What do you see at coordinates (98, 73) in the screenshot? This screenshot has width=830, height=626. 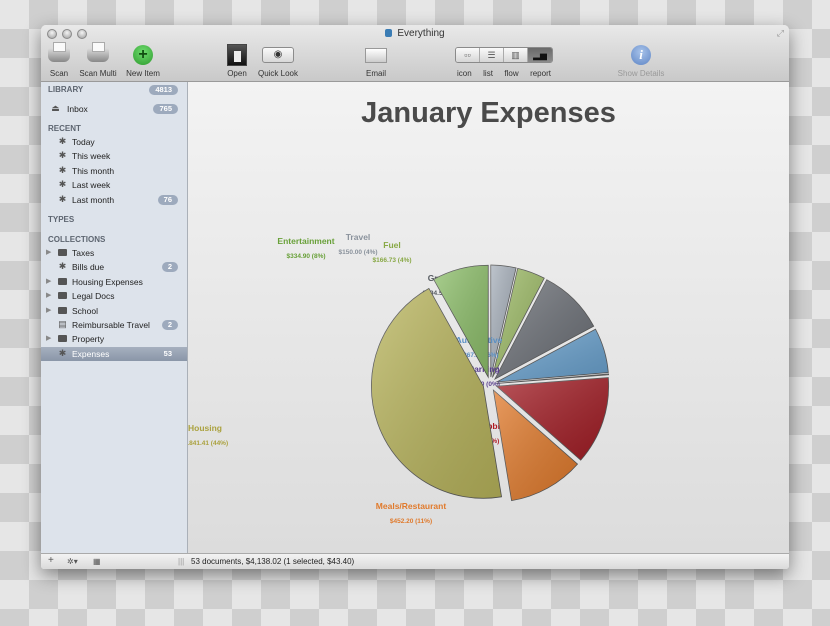 I see `scan-multi-label: Scan Multi` at bounding box center [98, 73].